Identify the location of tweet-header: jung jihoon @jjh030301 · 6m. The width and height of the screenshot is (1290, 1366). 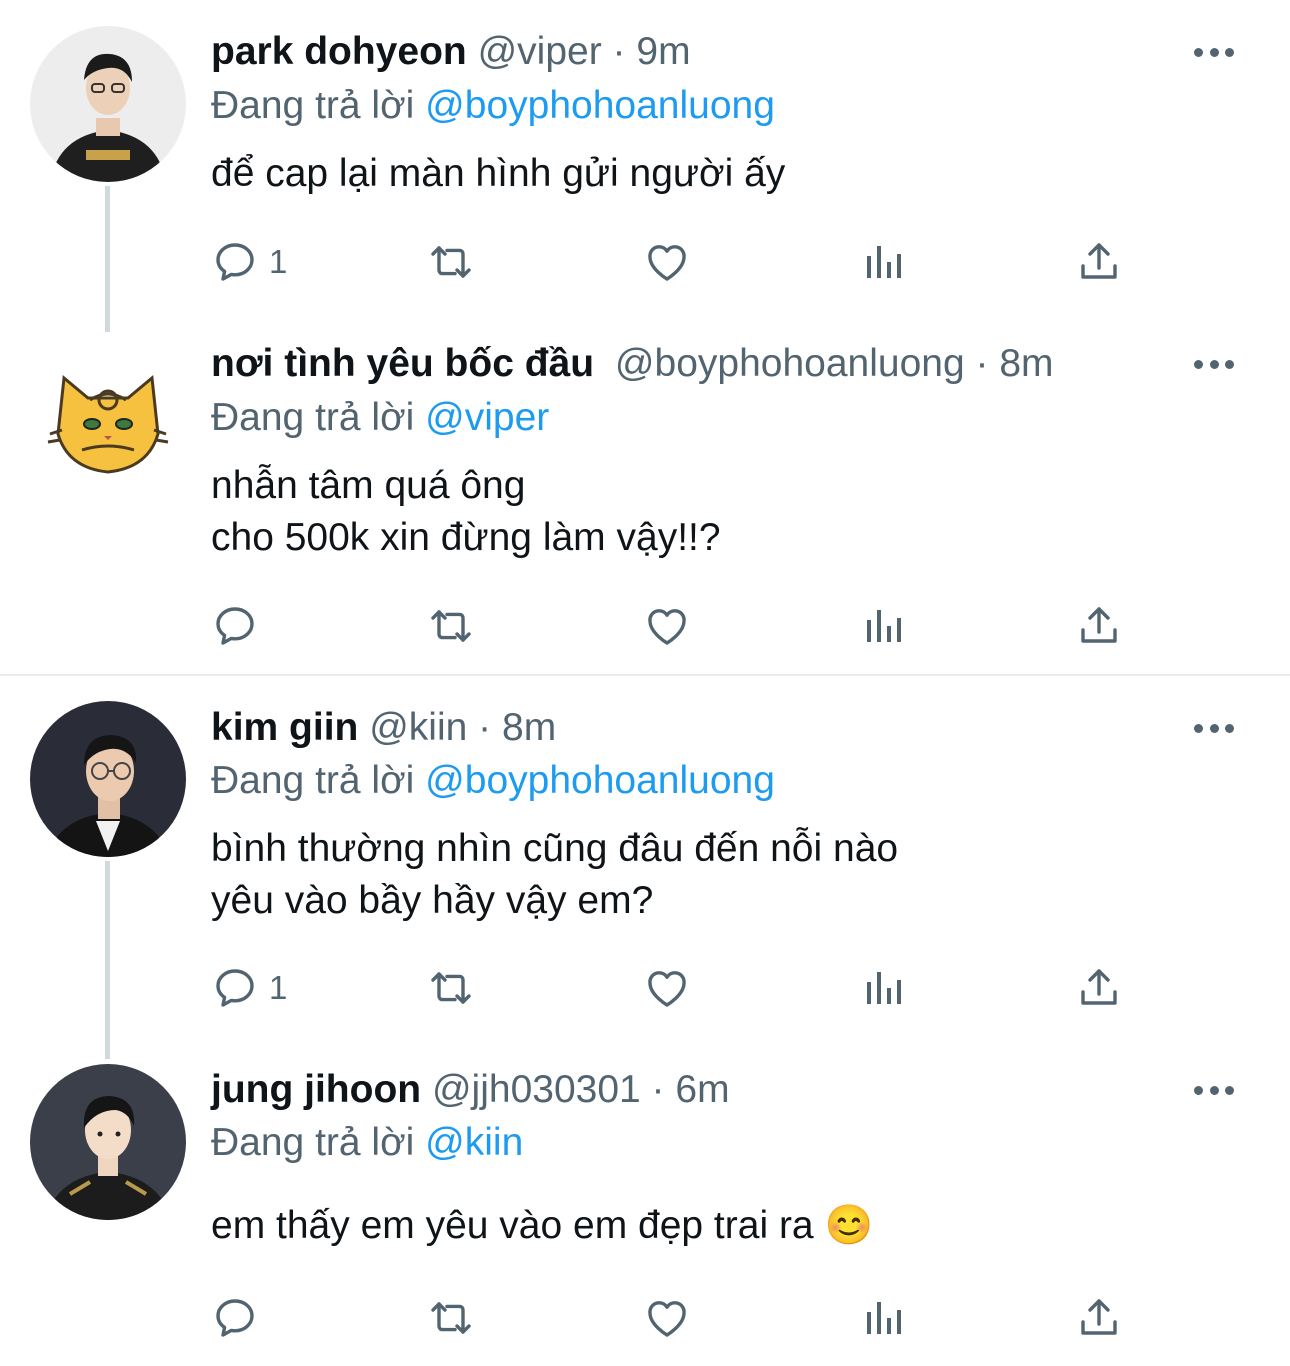
(470, 1090).